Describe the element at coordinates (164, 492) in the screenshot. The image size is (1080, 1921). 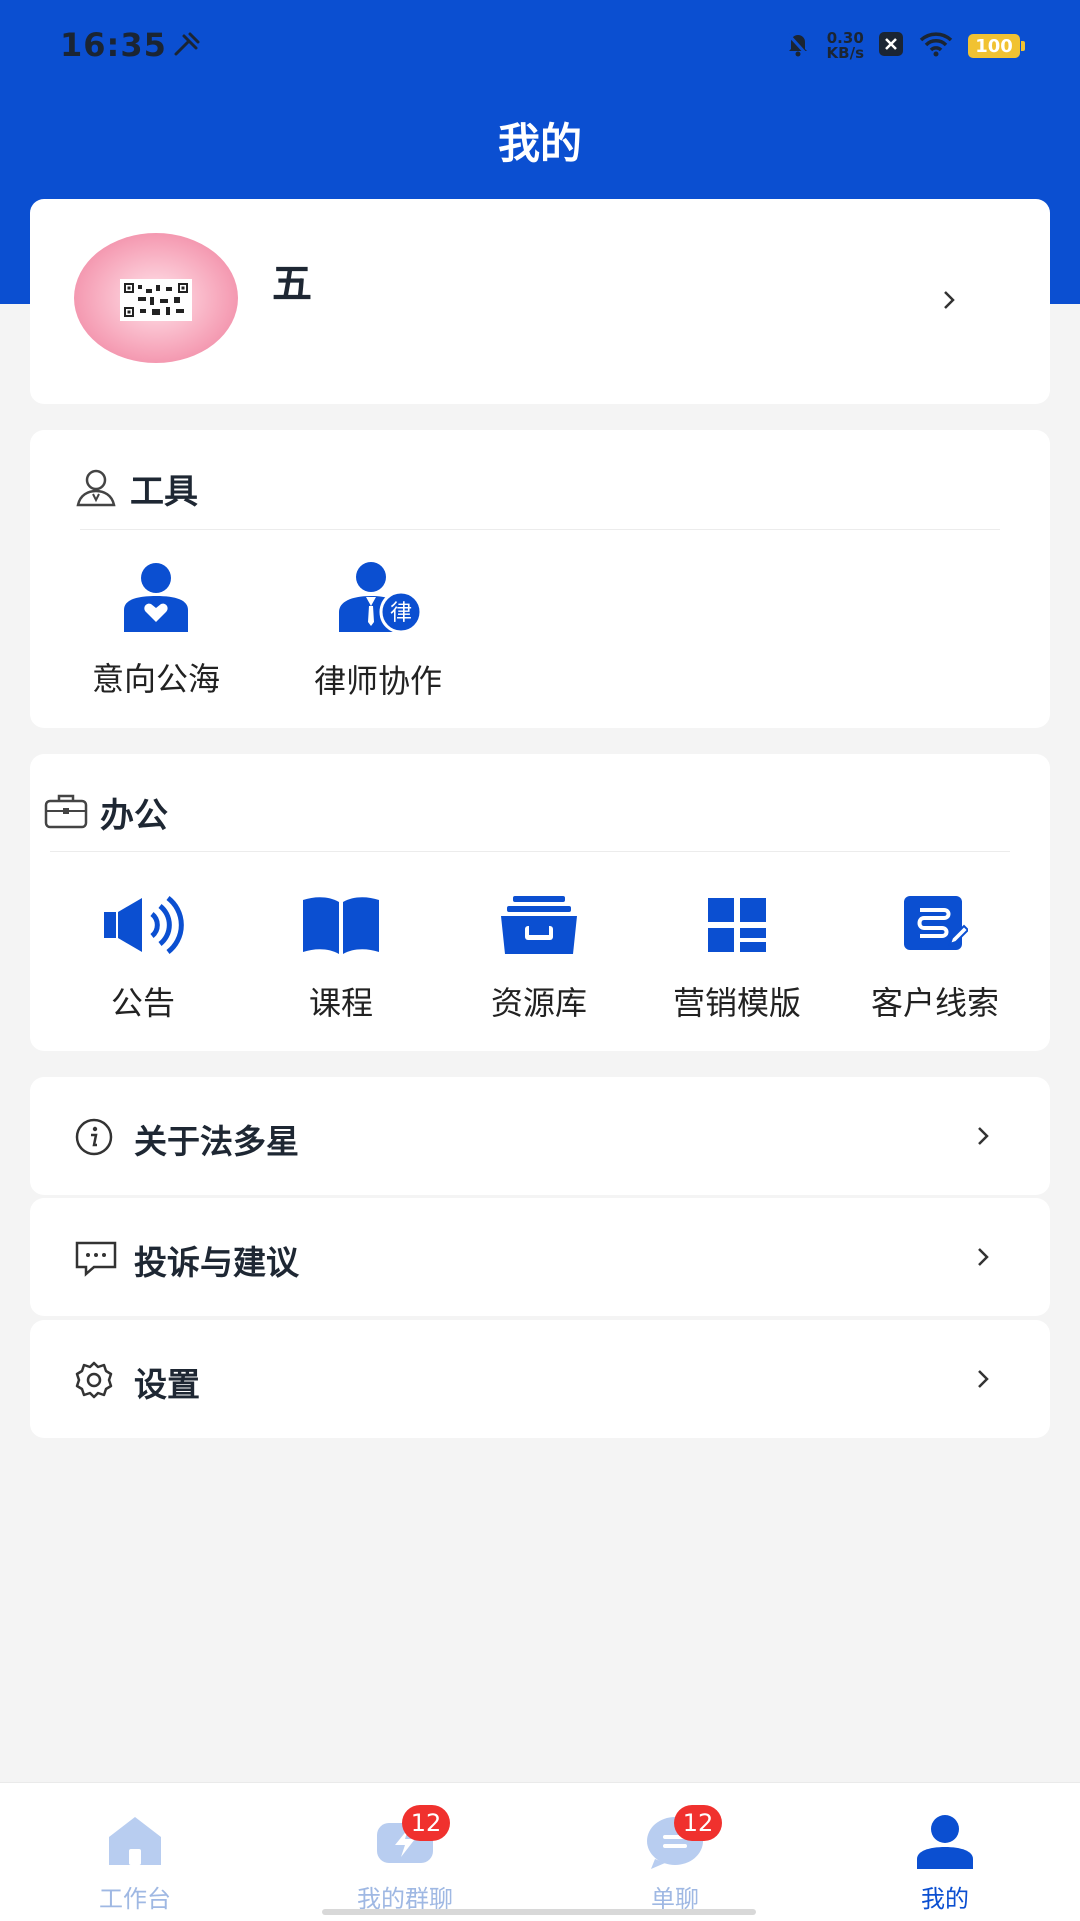
I see `tools-title: 工具` at that location.